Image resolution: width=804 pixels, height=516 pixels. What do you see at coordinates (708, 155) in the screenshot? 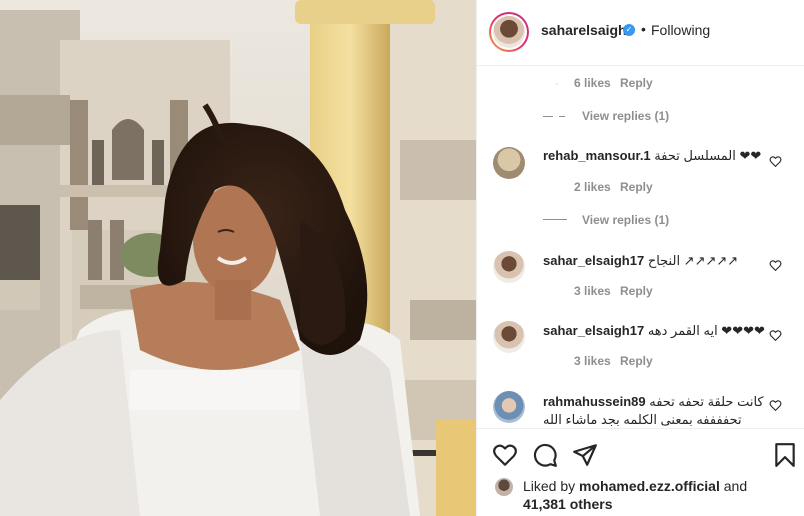
I see `comment-text: المسلسل تحفة ❤❤` at bounding box center [708, 155].